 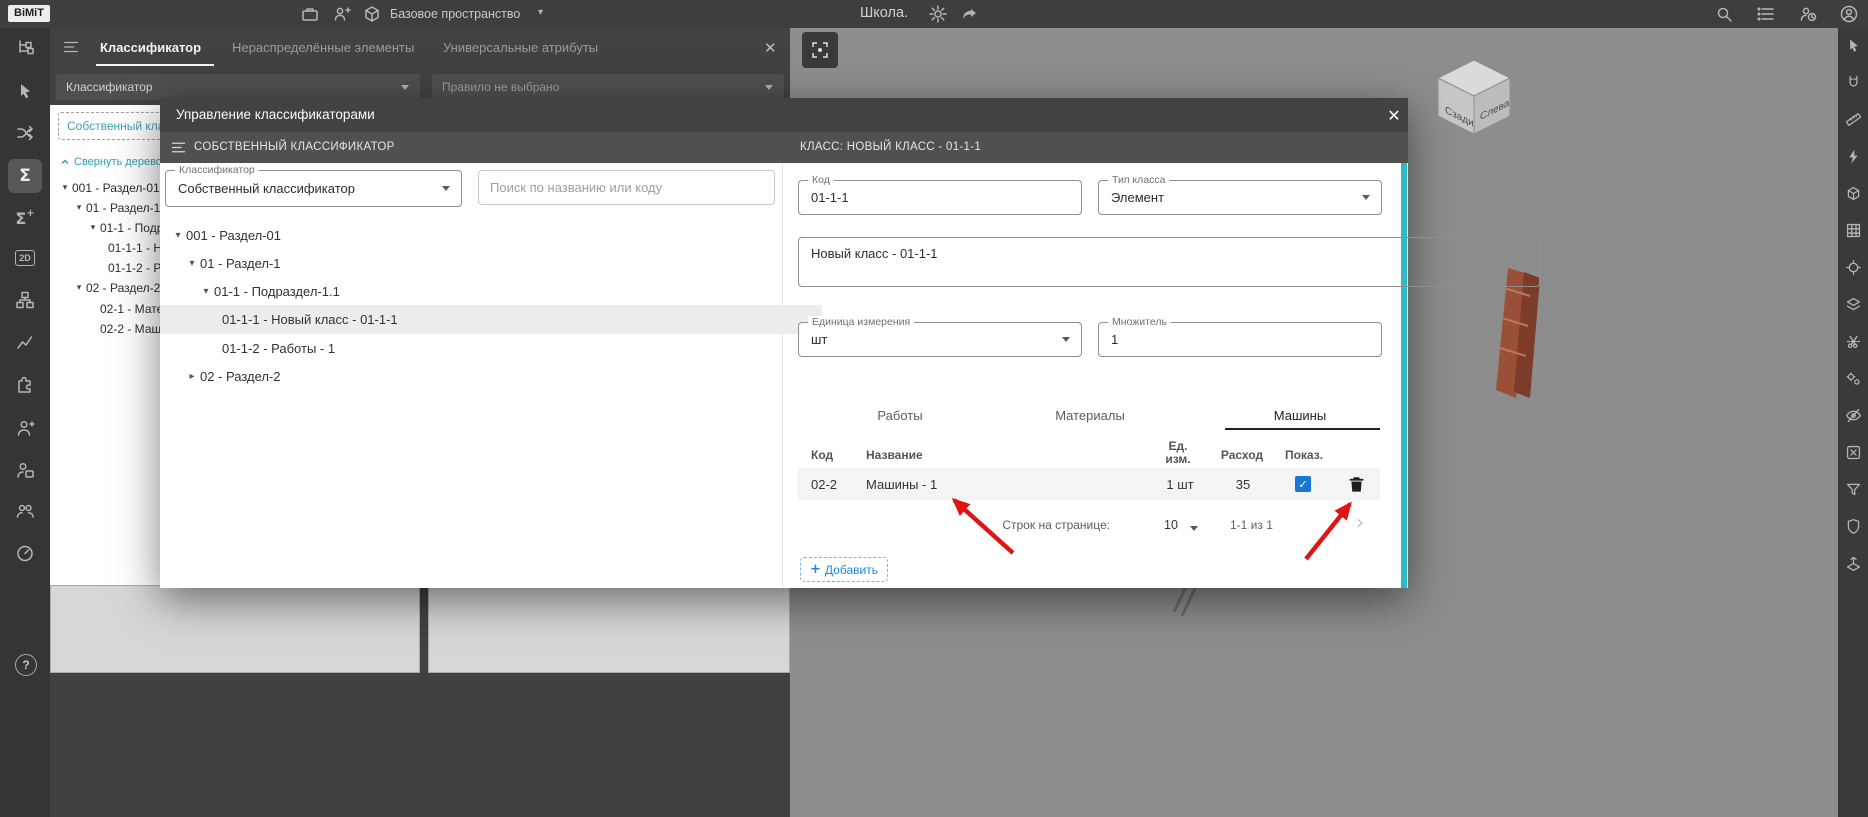 What do you see at coordinates (491, 348) in the screenshot?
I see `dialog-tree-item: 01-1-2 - Работы - 1` at bounding box center [491, 348].